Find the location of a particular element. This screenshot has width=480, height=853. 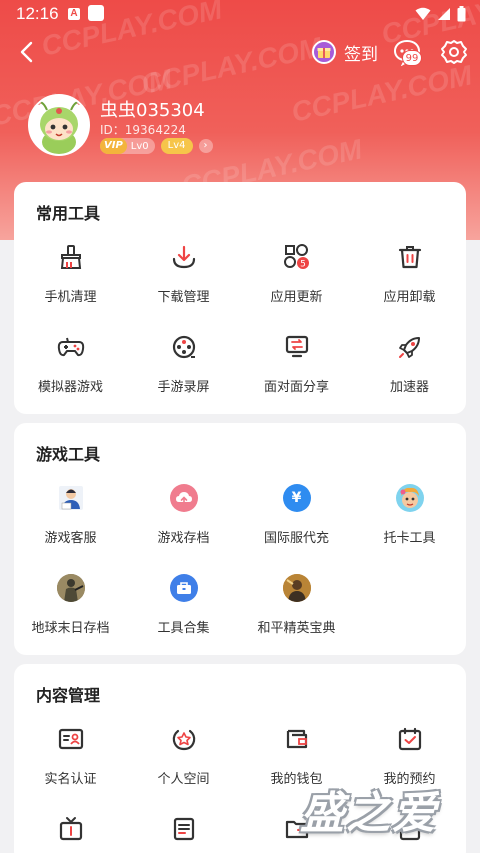

tool-label: 地球末日存档 is located at coordinates (70, 628).